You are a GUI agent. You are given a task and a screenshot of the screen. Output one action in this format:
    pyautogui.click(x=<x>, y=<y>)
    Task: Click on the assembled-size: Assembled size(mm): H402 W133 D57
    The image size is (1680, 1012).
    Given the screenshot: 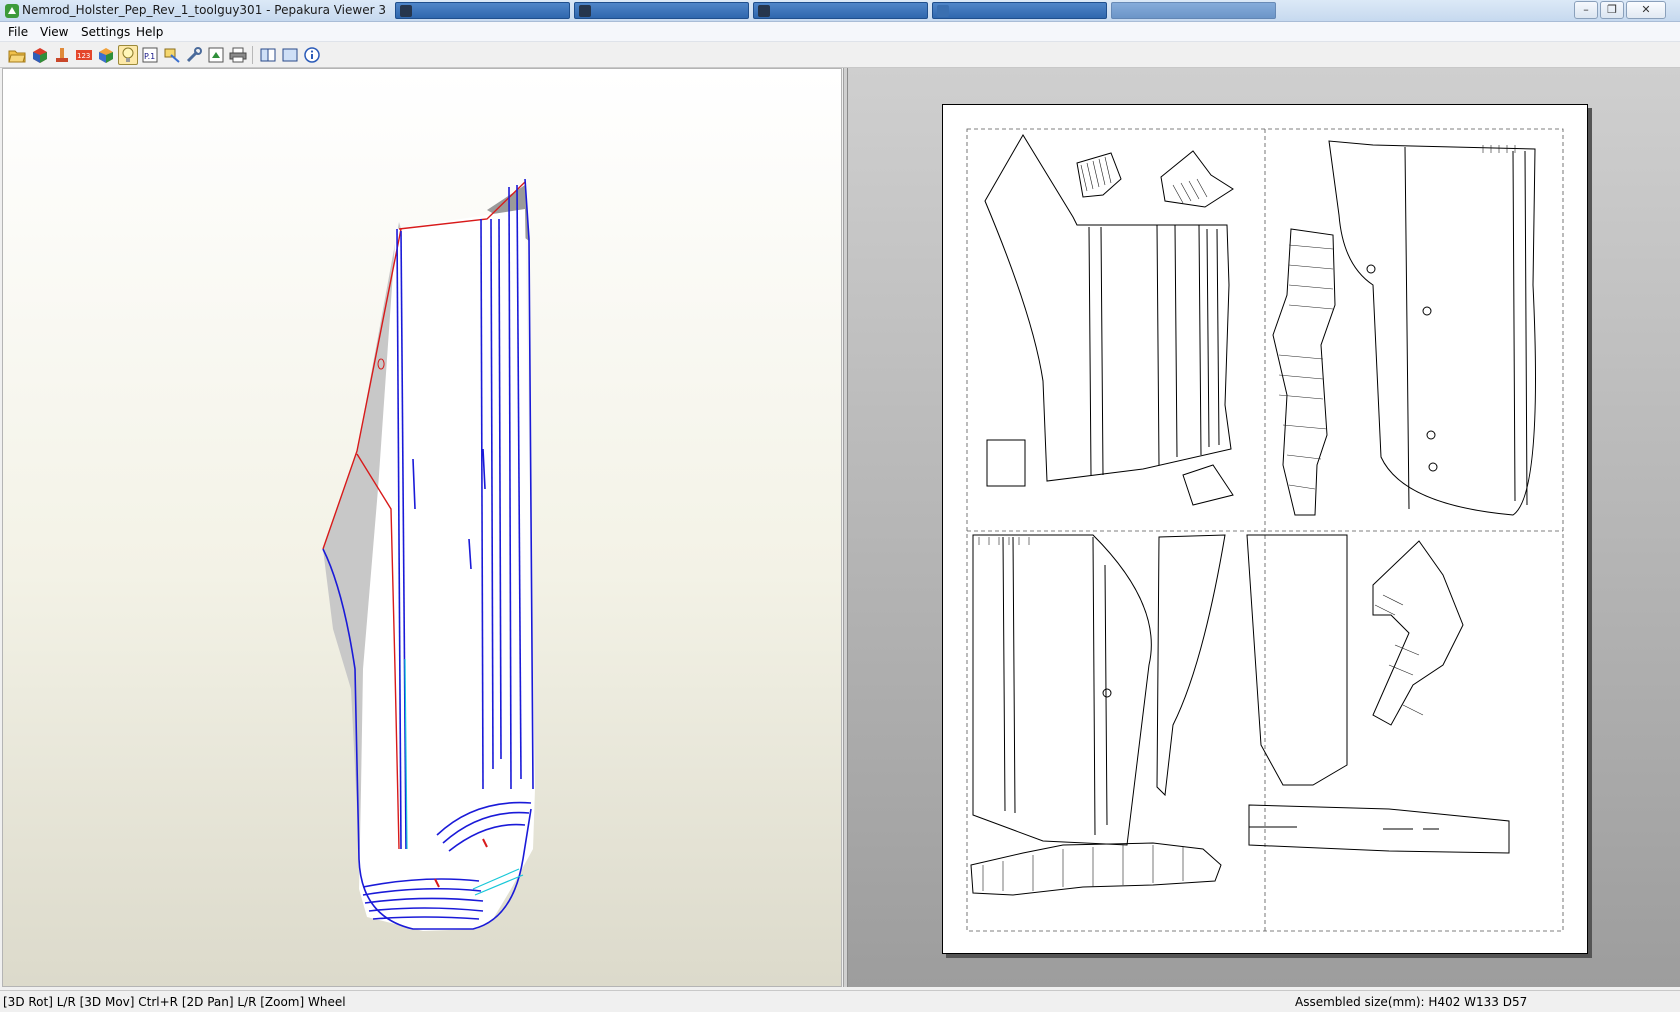 What is the action you would take?
    pyautogui.click(x=1411, y=1002)
    